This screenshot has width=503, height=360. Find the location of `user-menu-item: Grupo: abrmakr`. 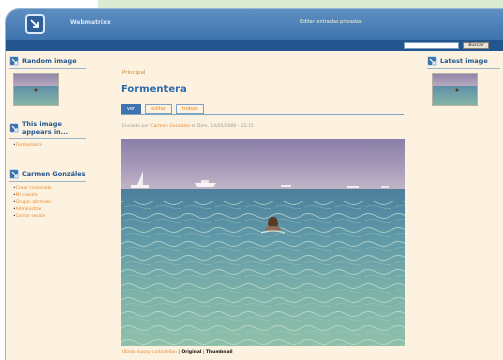

user-menu-item: Grupo: abrmakr is located at coordinates (51, 202).